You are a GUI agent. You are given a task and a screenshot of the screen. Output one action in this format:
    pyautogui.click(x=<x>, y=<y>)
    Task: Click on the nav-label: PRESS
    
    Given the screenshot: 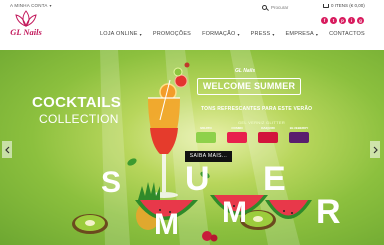 What is the action you would take?
    pyautogui.click(x=260, y=34)
    